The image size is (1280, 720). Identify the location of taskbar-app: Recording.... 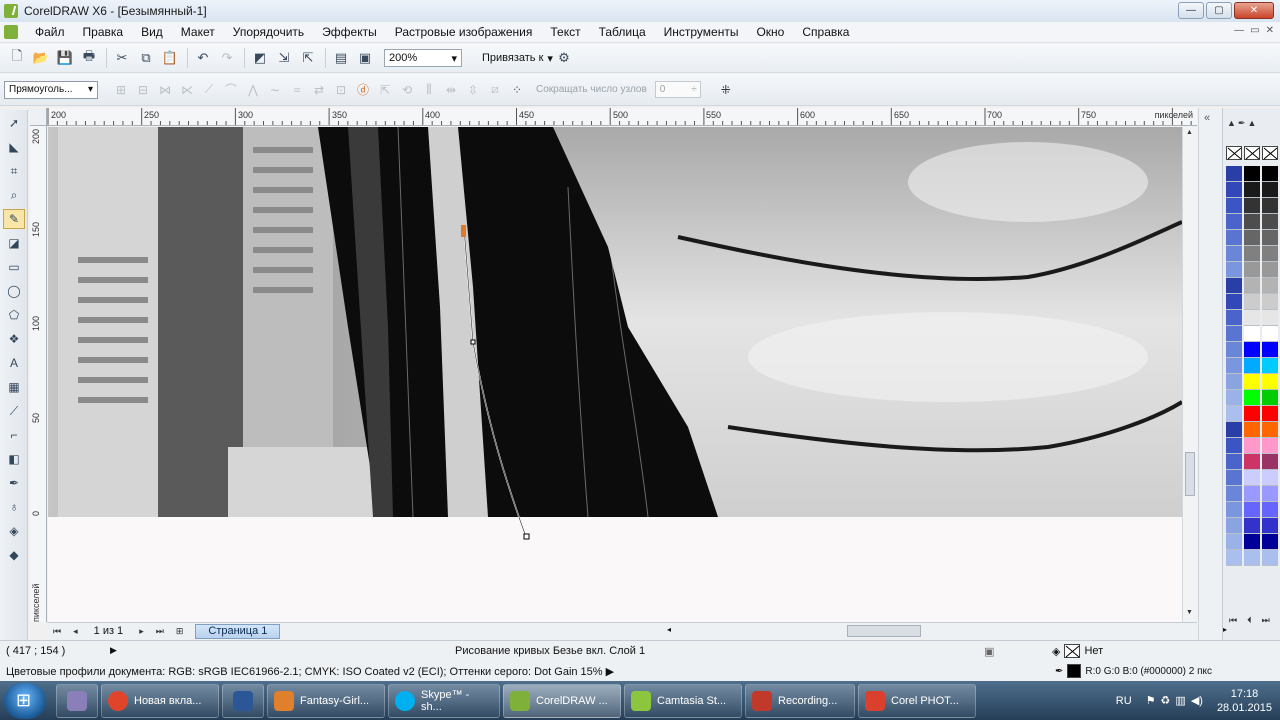
(800, 700).